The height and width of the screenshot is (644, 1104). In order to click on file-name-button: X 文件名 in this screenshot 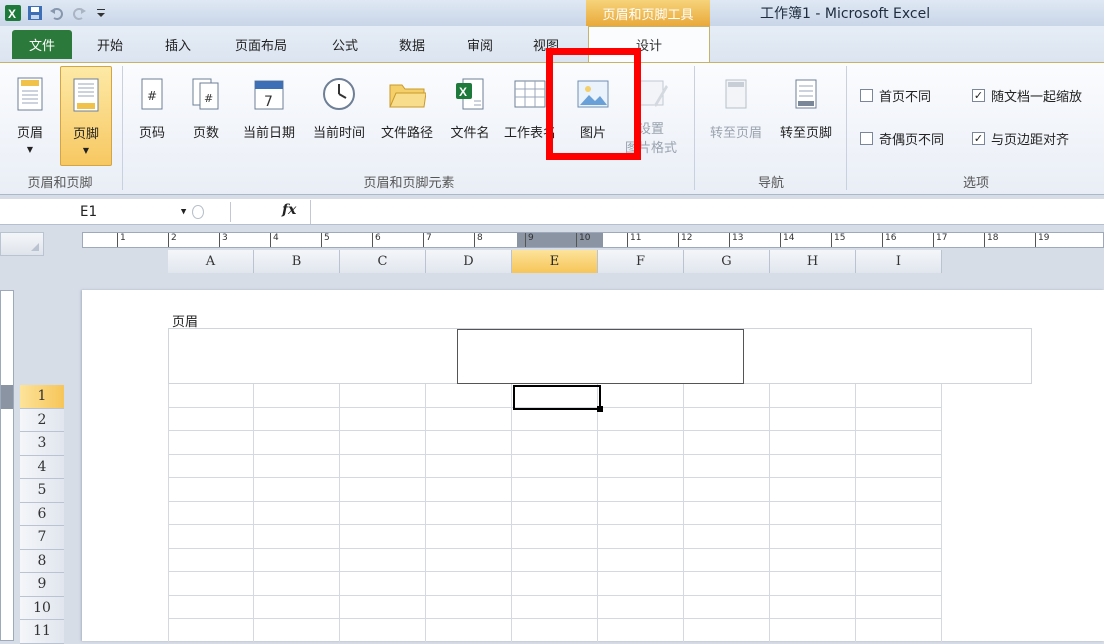, I will do `click(470, 116)`.